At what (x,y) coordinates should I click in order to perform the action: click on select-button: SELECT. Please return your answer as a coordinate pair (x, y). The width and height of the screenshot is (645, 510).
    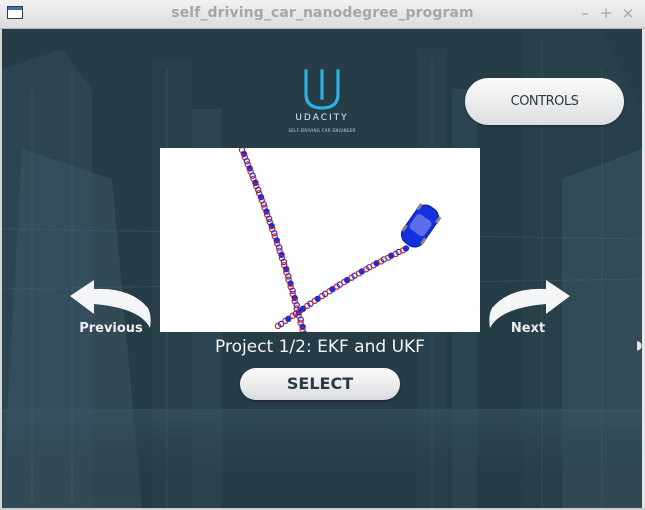
    Looking at the image, I should click on (320, 384).